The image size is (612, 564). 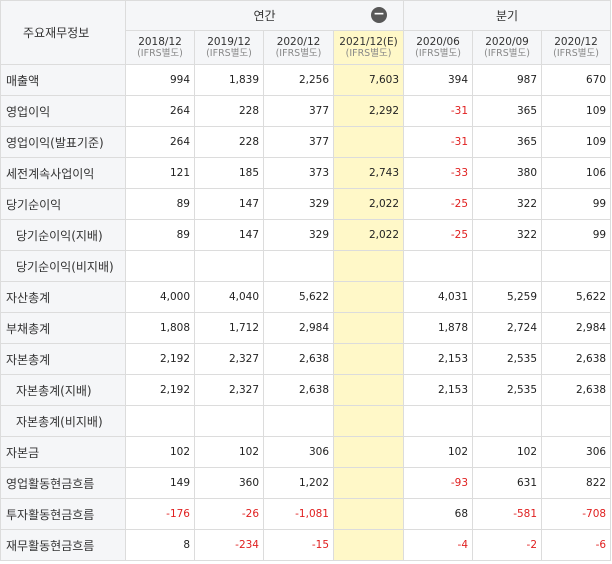 What do you see at coordinates (63, 545) in the screenshot?
I see `row-label: 재무활동현금흐름` at bounding box center [63, 545].